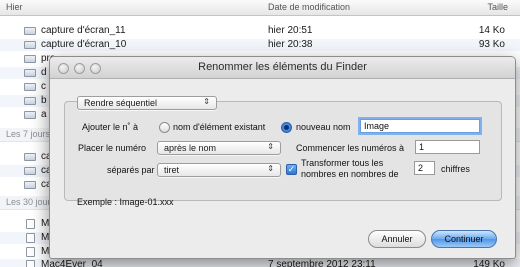  What do you see at coordinates (172, 170) in the screenshot?
I see `separator-value: tiret` at bounding box center [172, 170].